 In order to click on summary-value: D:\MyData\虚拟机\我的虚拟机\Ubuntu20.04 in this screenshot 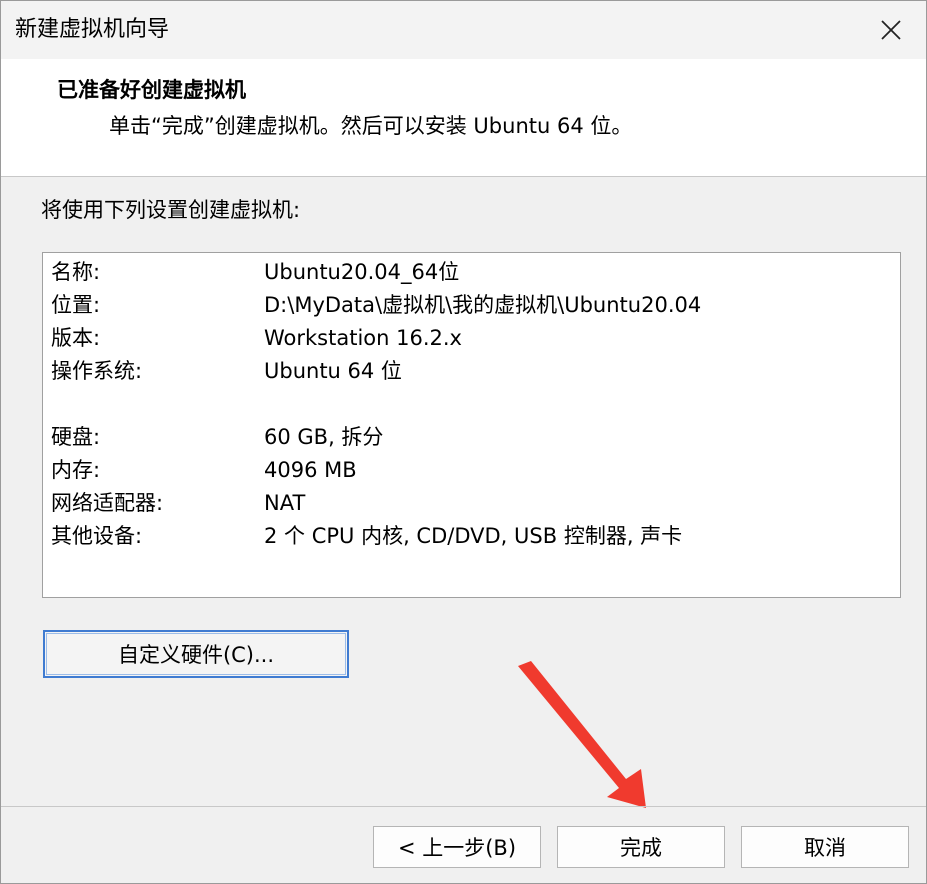, I will do `click(483, 305)`.